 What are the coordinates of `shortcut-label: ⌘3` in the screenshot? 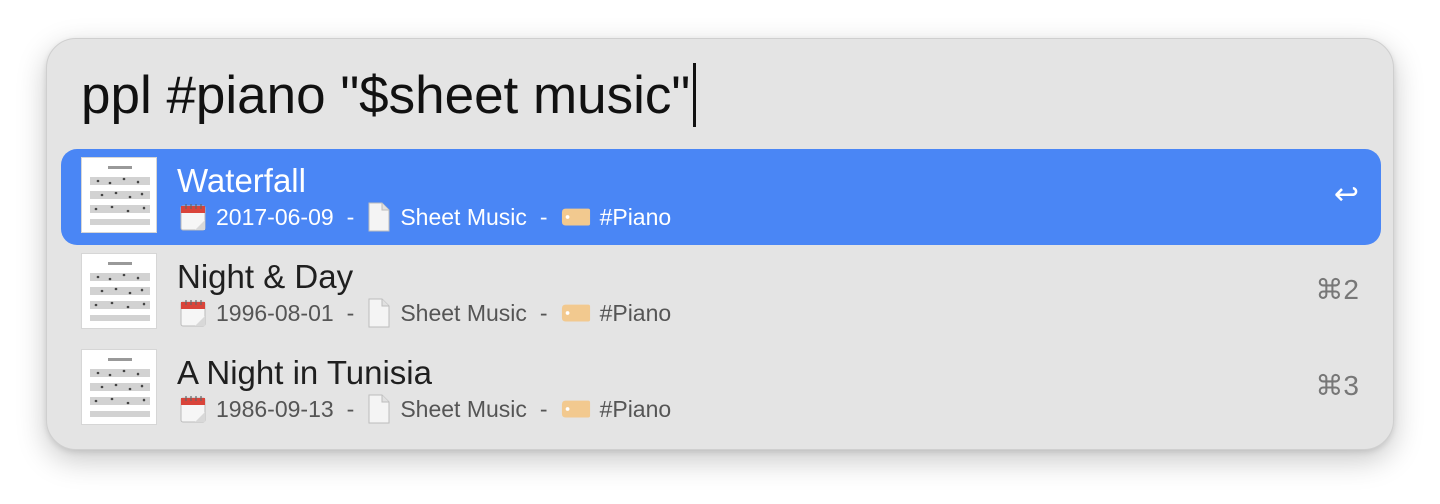 It's located at (1337, 385).